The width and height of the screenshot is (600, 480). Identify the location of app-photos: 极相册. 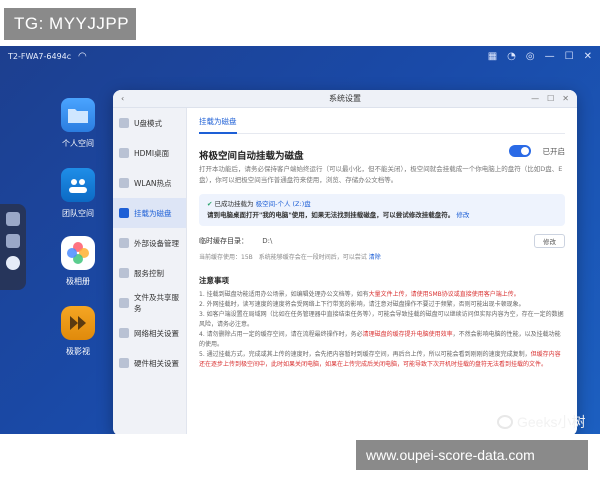
(78, 261).